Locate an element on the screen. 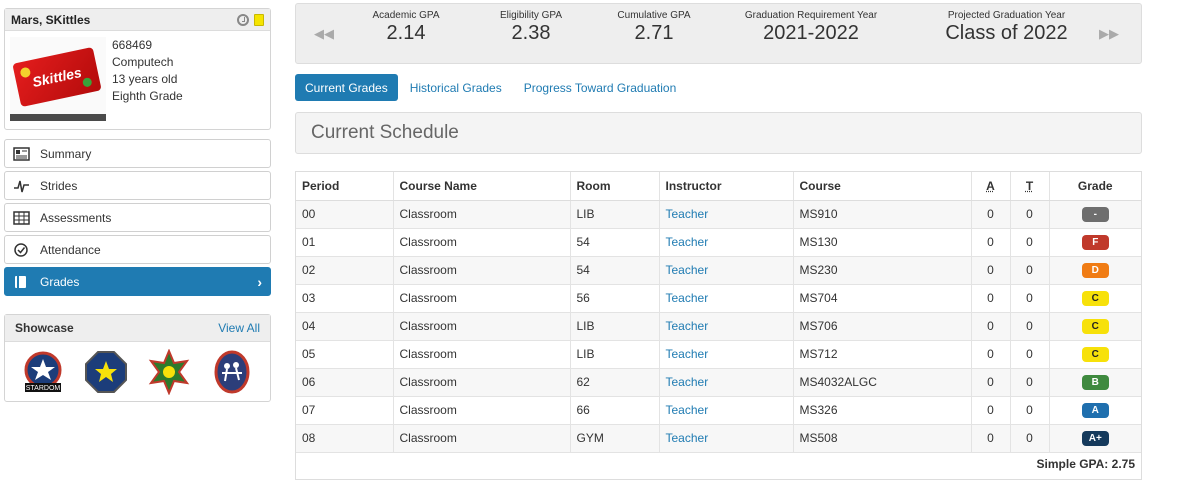 The image size is (1196, 483). nav-item-grades: Grades › is located at coordinates (137, 281).